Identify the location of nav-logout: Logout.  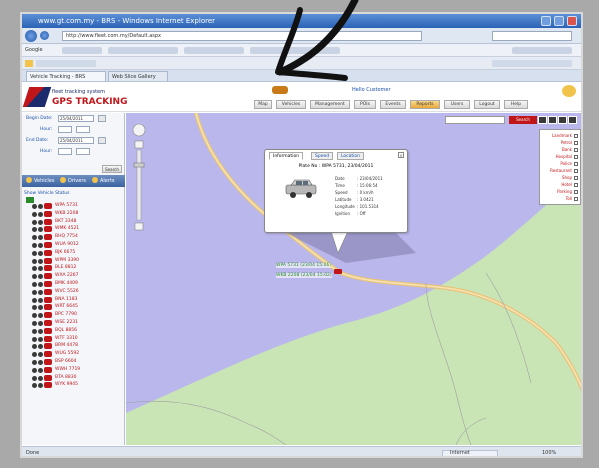
(487, 104).